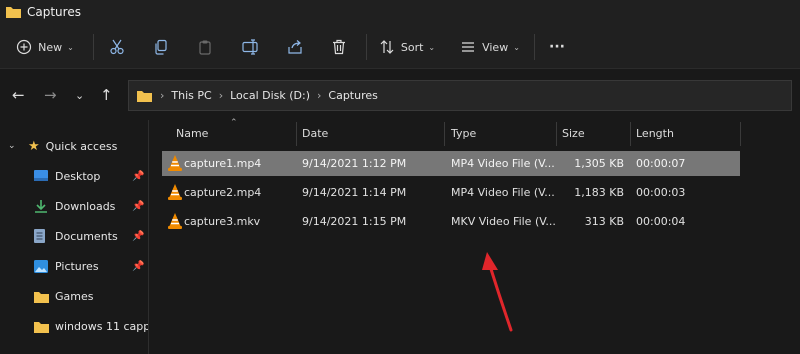 The image size is (800, 354). I want to click on sort-button-label: Sort, so click(412, 47).